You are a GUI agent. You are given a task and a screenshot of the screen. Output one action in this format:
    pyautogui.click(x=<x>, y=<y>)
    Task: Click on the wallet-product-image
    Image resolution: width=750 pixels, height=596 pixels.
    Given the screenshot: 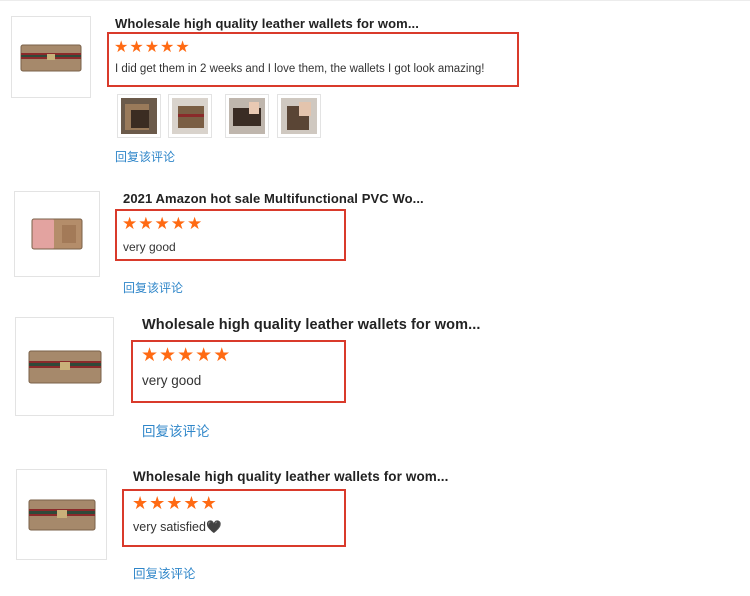 What is the action you would take?
    pyautogui.click(x=61, y=514)
    